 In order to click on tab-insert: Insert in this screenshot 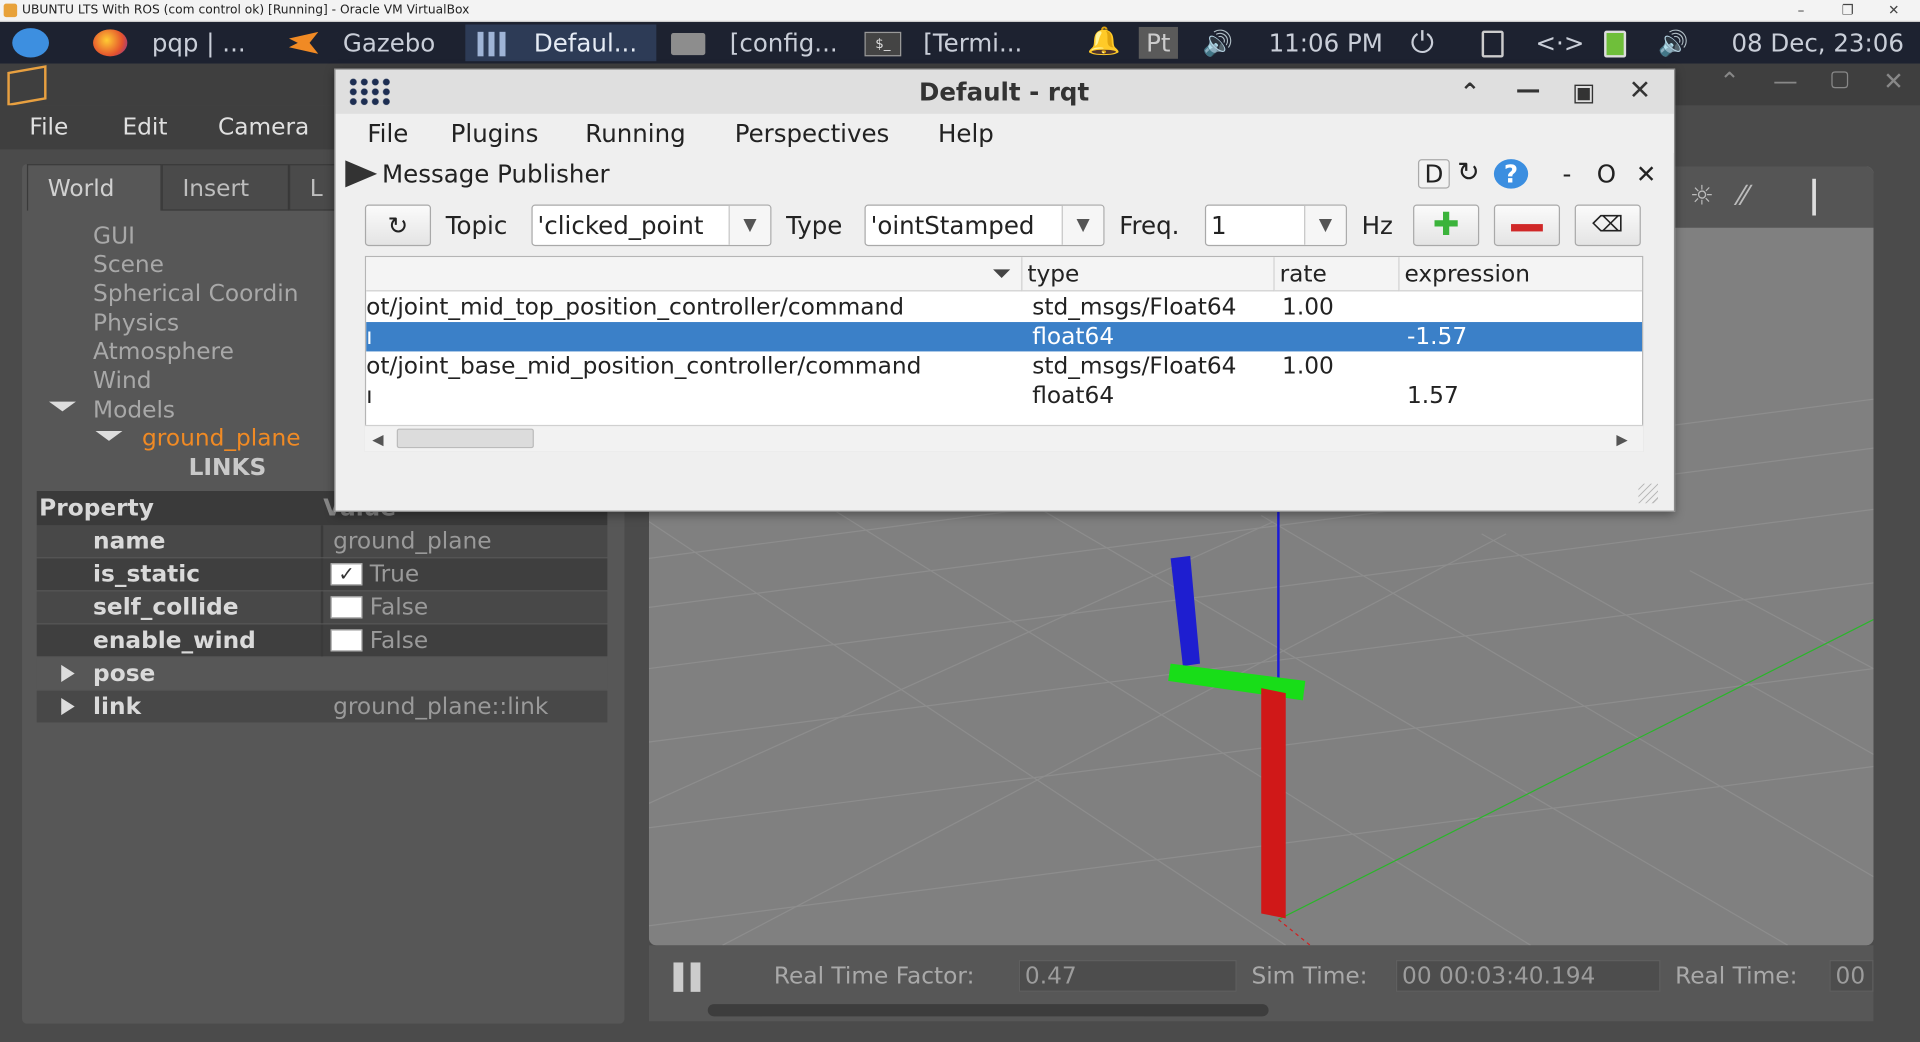, I will do `click(225, 187)`.